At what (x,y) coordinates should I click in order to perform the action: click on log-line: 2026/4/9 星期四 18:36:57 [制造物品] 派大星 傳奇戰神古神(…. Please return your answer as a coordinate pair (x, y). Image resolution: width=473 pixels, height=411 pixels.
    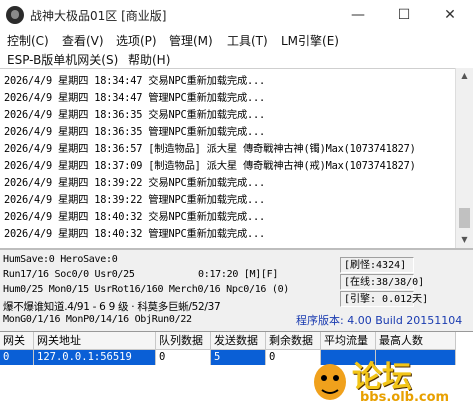
    Looking at the image, I should click on (210, 149).